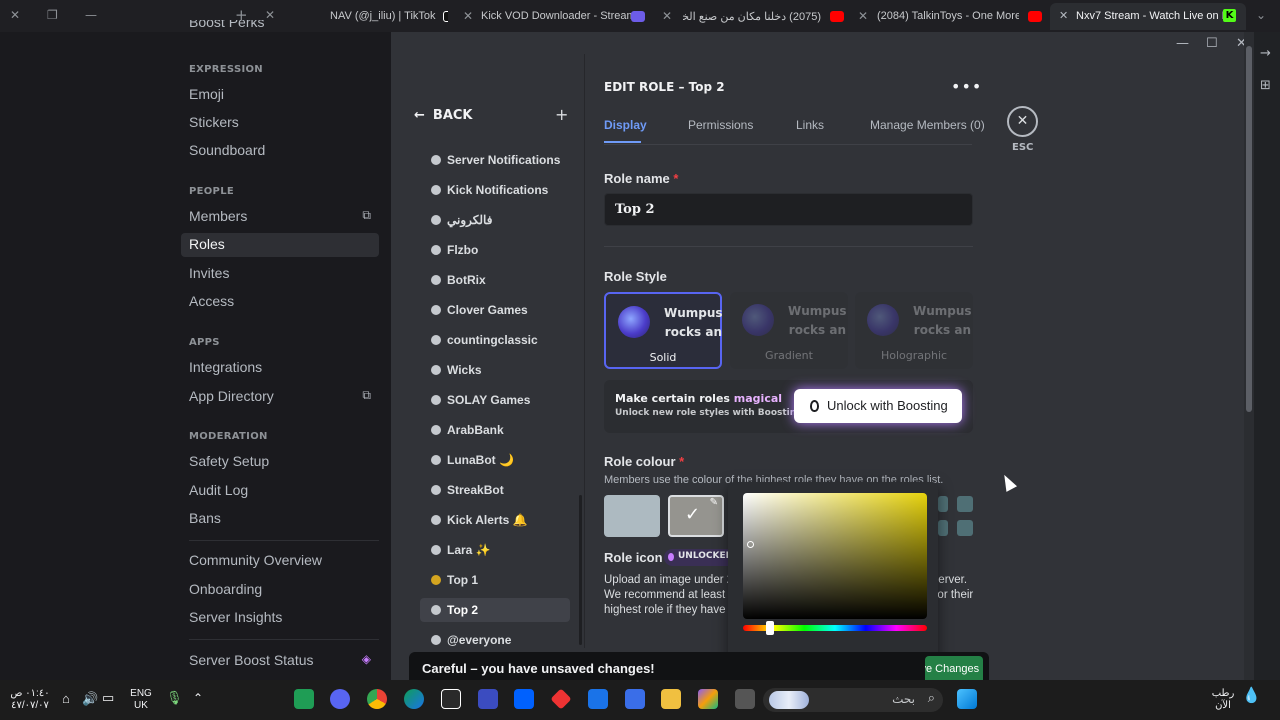 The image size is (1280, 720). Describe the element at coordinates (280, 491) in the screenshot. I see `sidebar-item-audit-log: Audit Log` at that location.